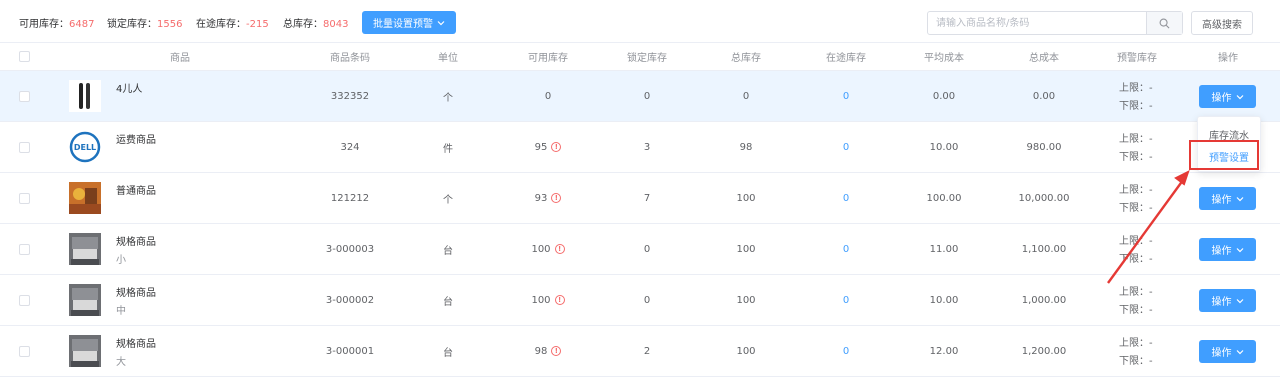  What do you see at coordinates (350, 300) in the screenshot?
I see `barcode-cell: 3-000002` at bounding box center [350, 300].